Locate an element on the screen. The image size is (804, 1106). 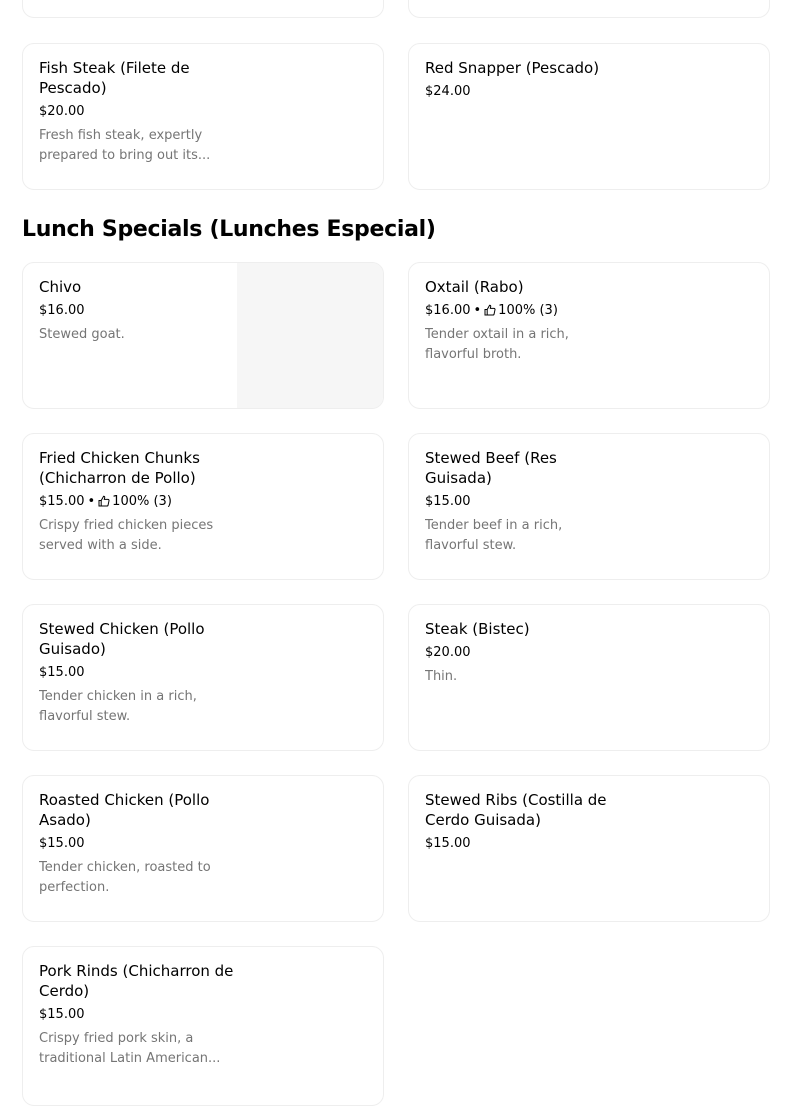
section-heading: Lunch Specials (Lunches Especial) is located at coordinates (229, 229).